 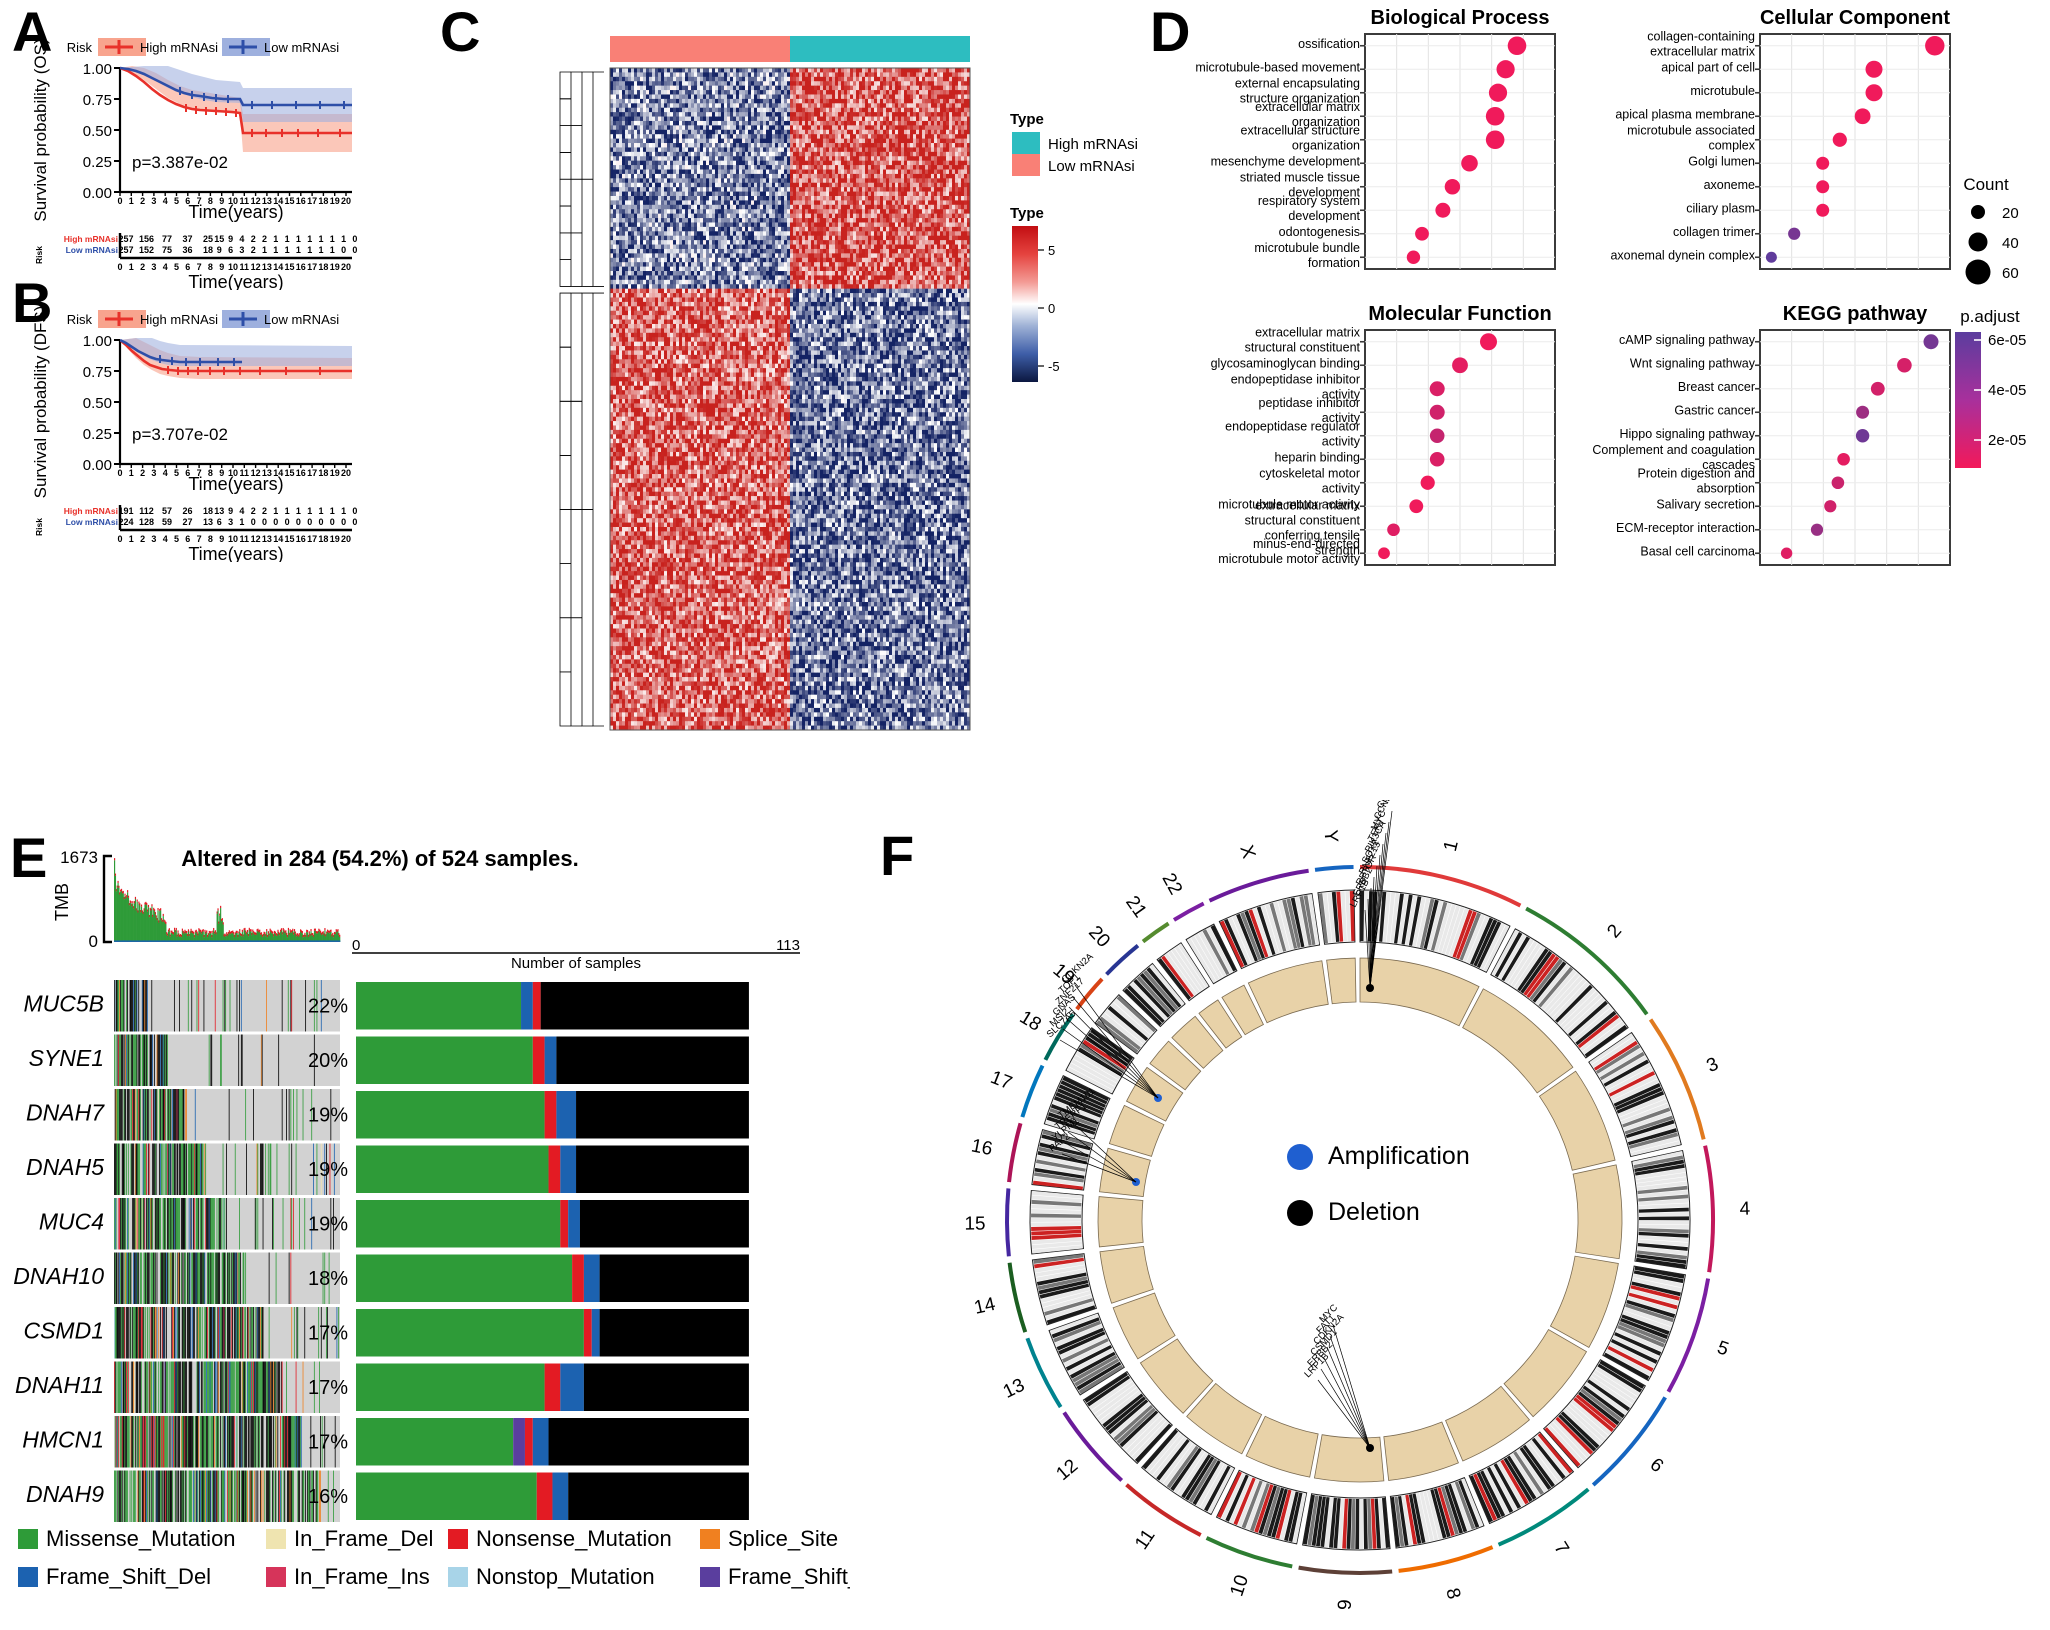 What do you see at coordinates (346, 267) in the screenshot?
I see `svg-text: 20` at bounding box center [346, 267].